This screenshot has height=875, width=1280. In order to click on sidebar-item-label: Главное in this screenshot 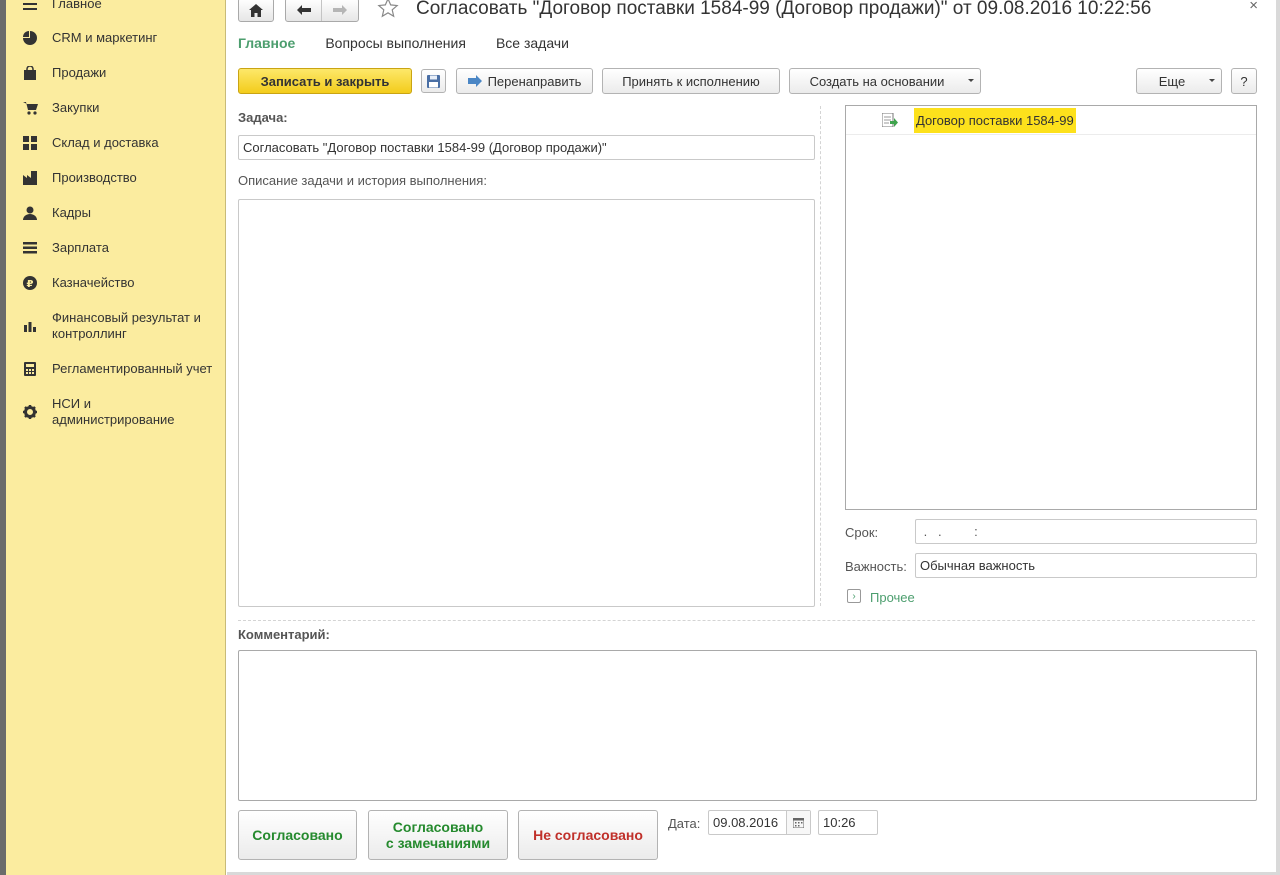, I will do `click(77, 5)`.